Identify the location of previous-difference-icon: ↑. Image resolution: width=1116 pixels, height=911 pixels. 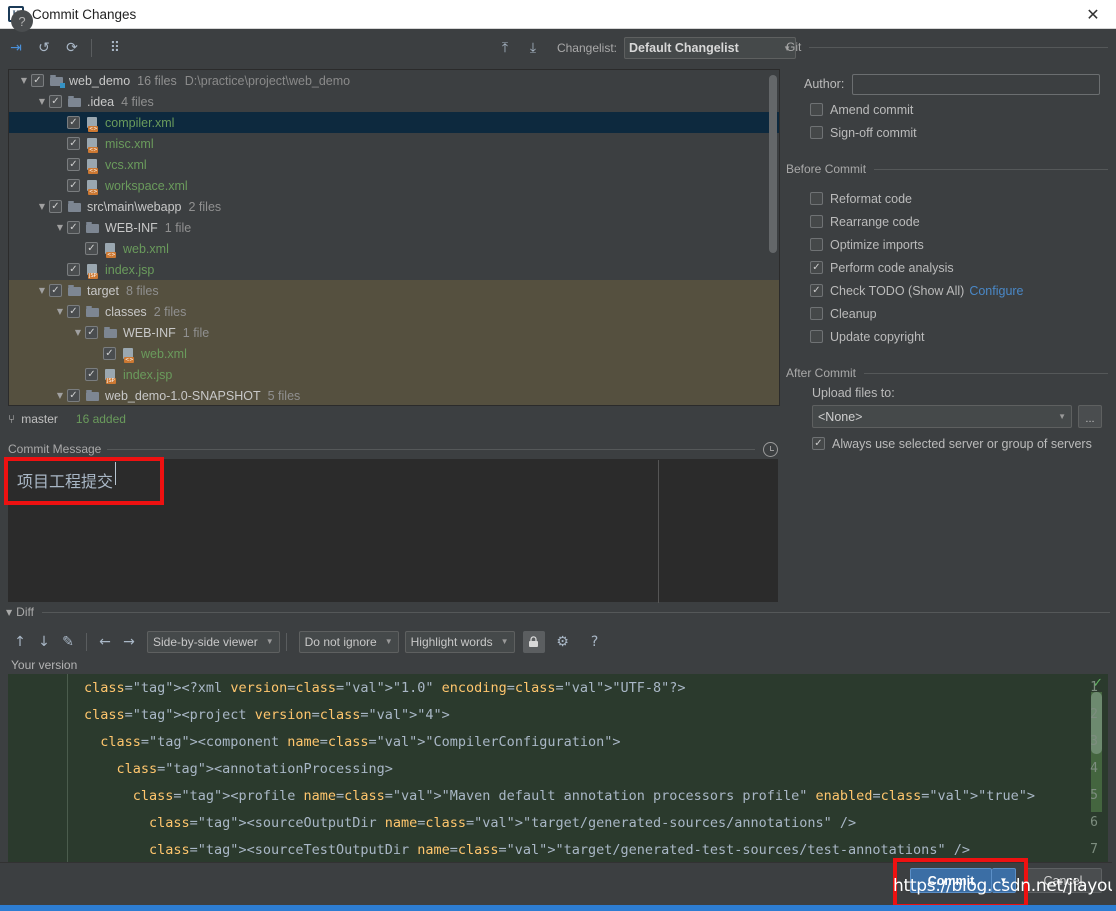
(20, 642).